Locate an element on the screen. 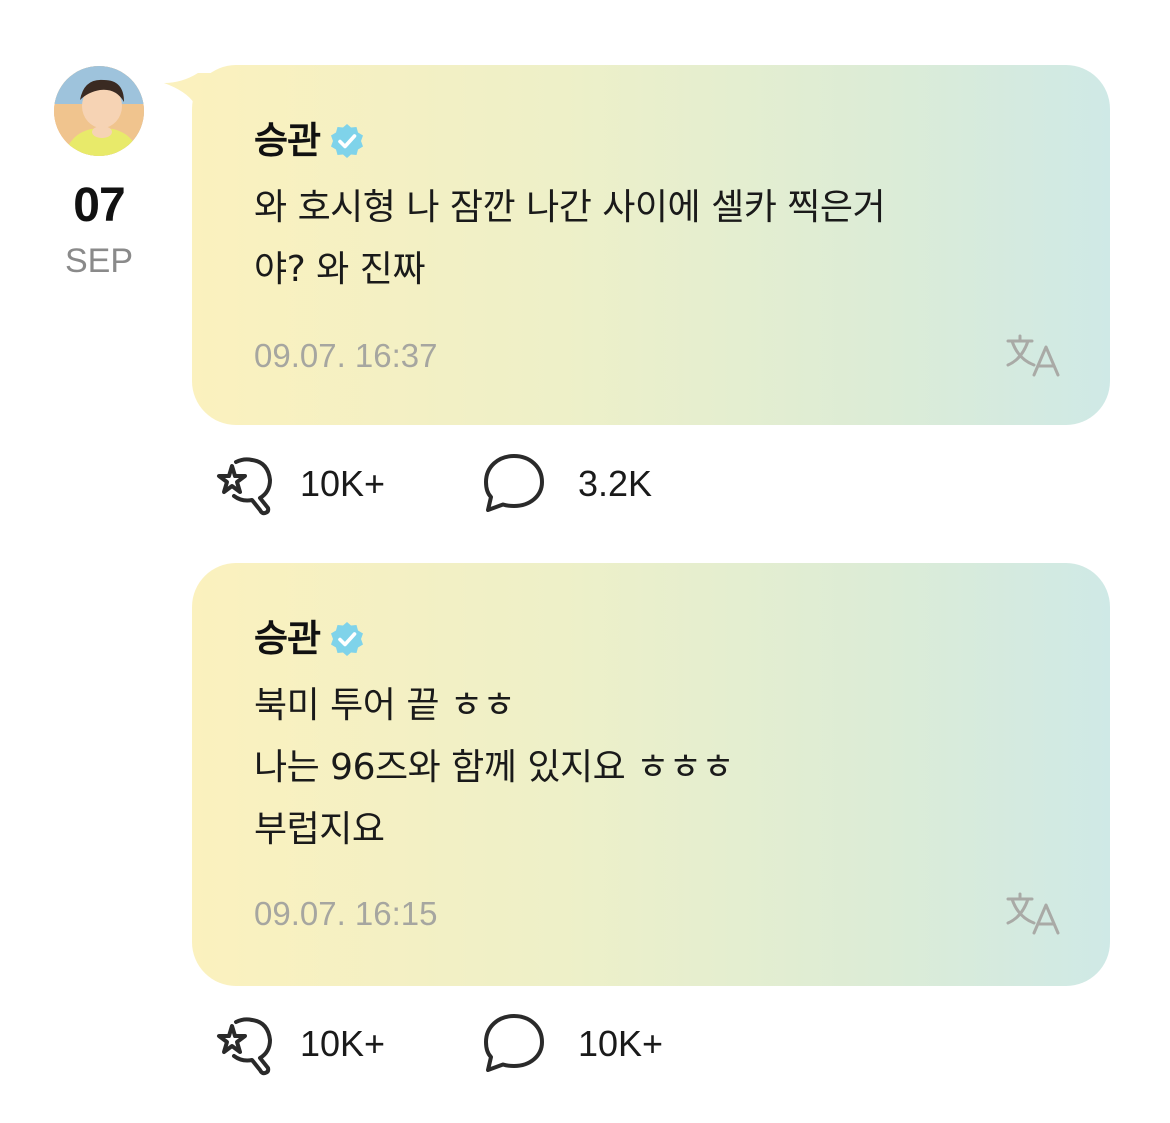 The height and width of the screenshot is (1123, 1170). comment-button: 3.2K is located at coordinates (565, 484).